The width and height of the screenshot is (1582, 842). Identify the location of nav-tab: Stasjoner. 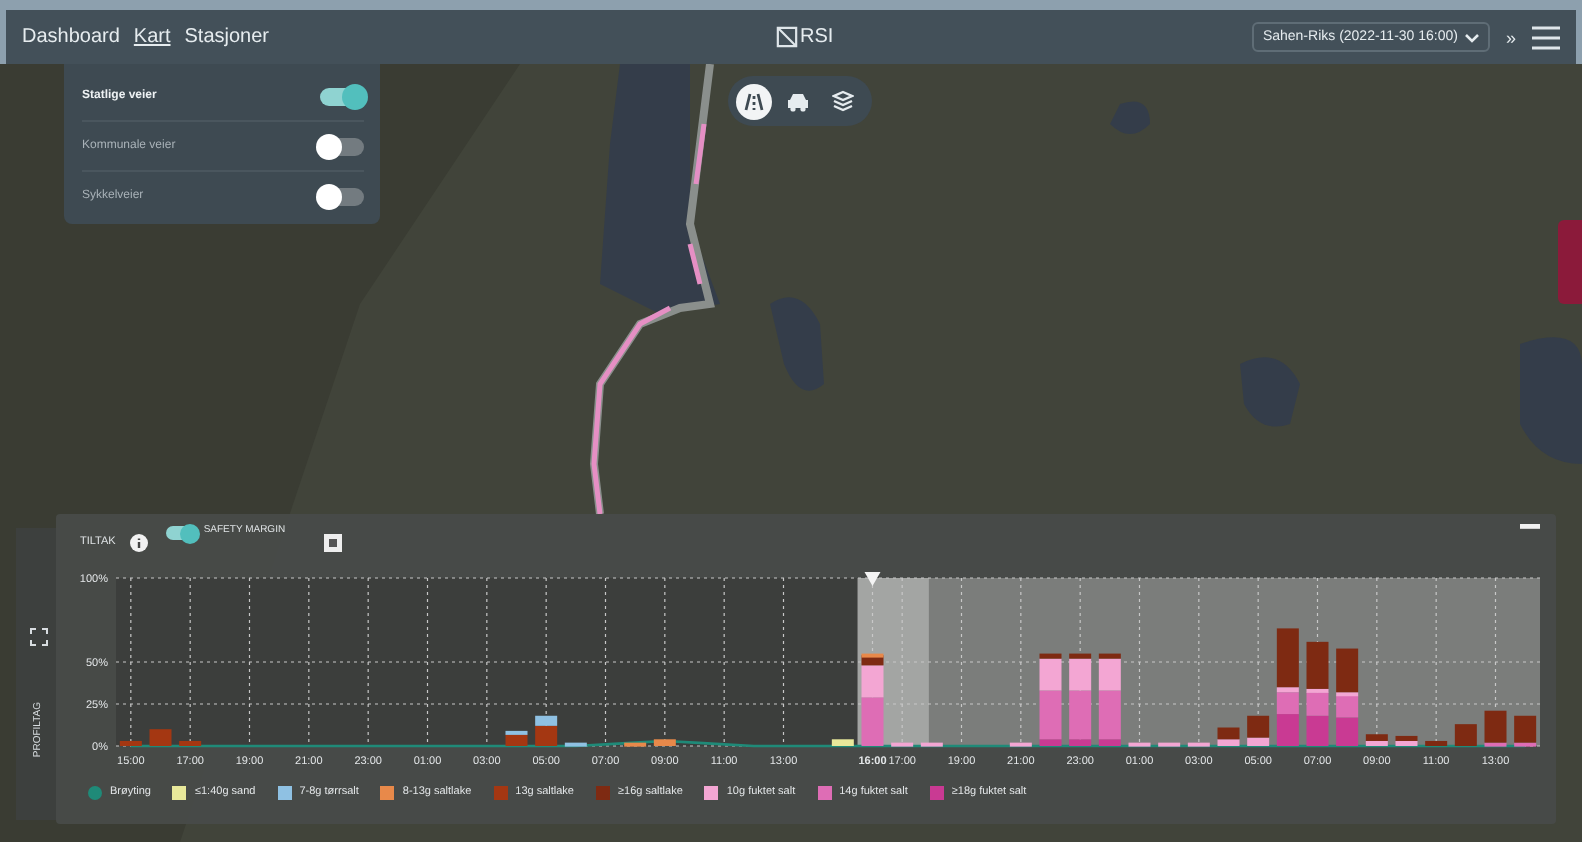
(227, 37).